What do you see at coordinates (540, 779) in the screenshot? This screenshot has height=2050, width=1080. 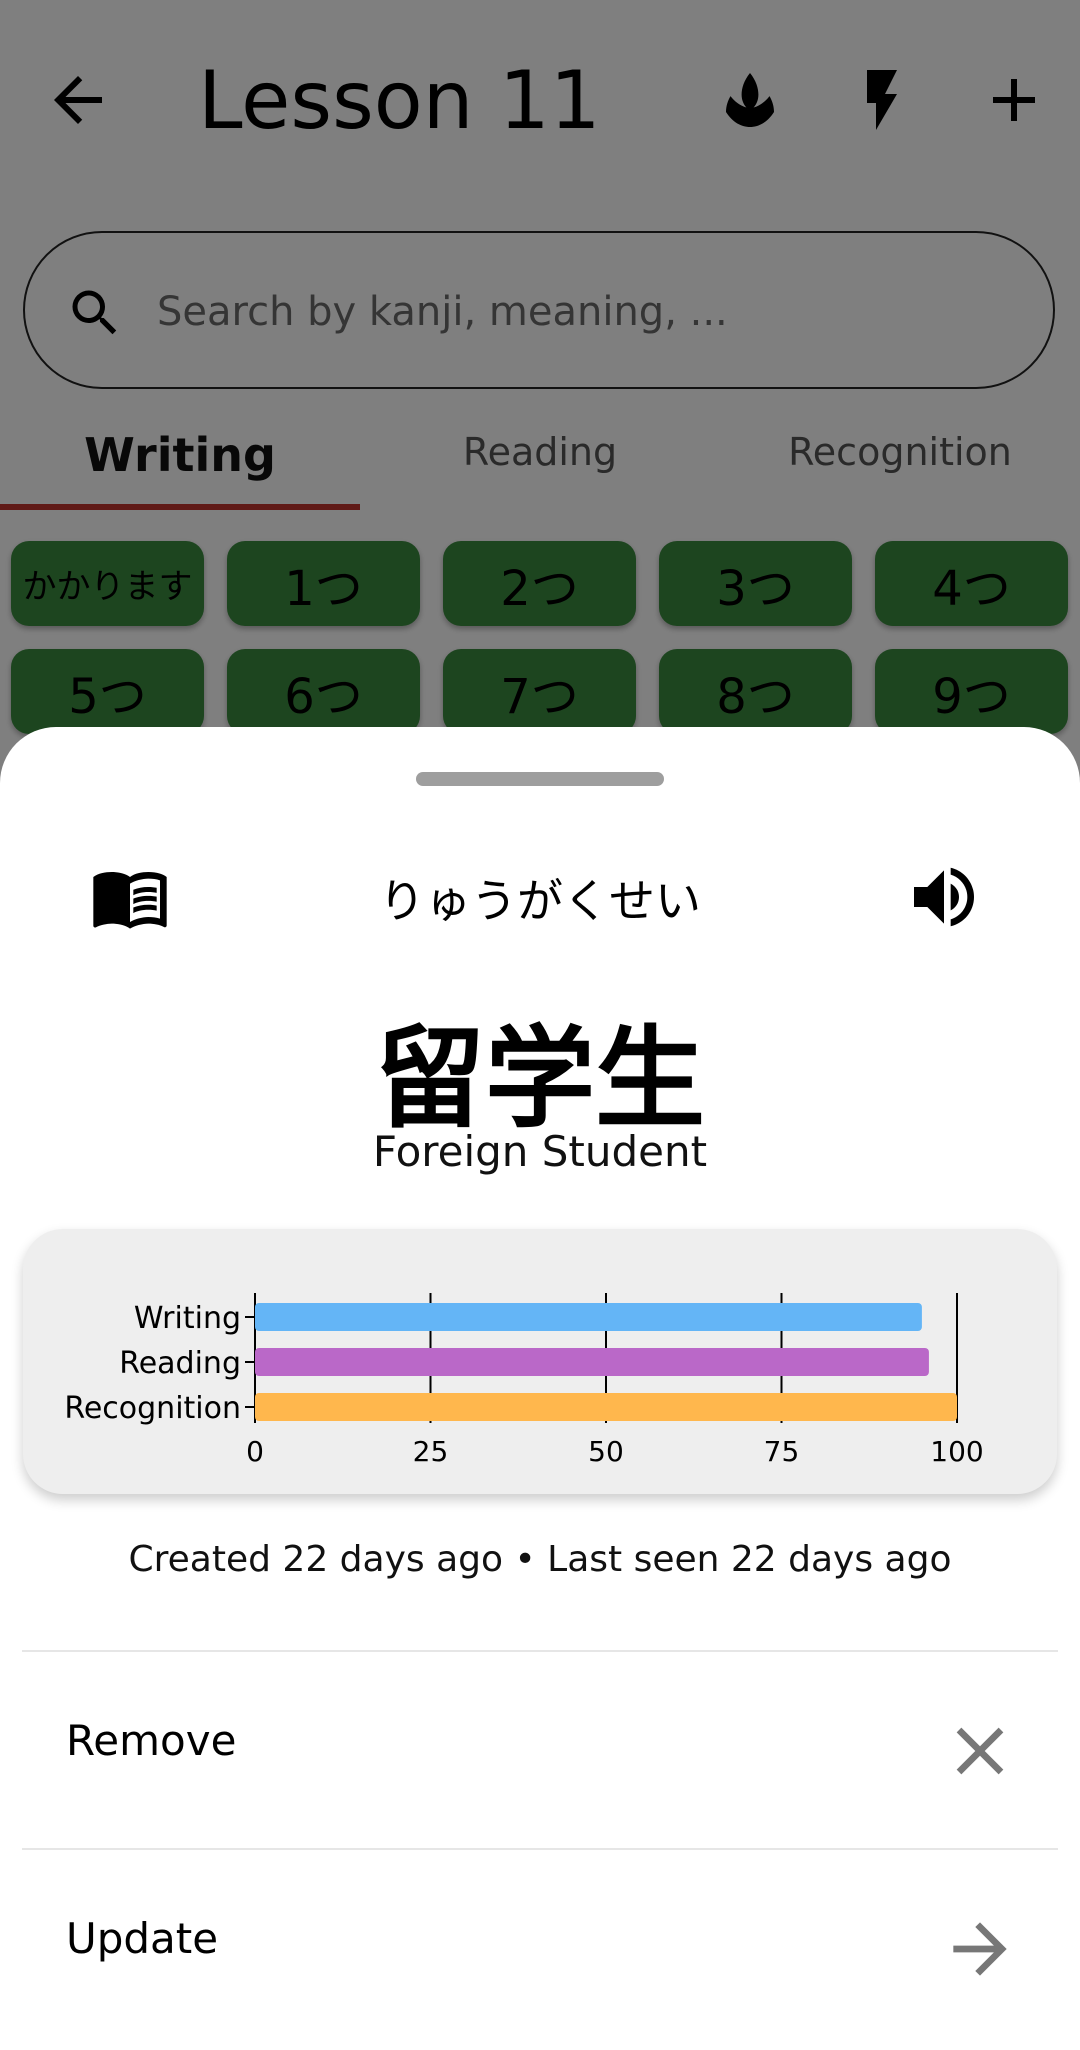 I see `drag-handle` at bounding box center [540, 779].